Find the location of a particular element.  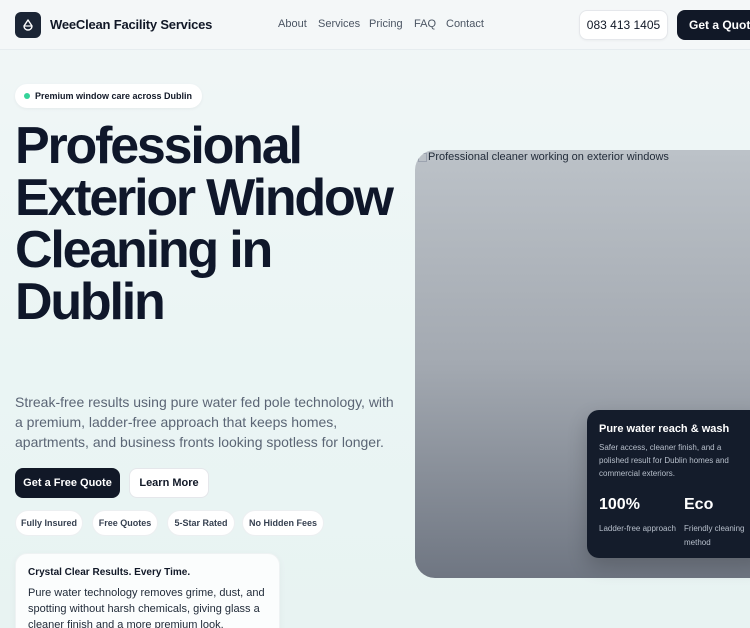

nav-about: About is located at coordinates (292, 24).